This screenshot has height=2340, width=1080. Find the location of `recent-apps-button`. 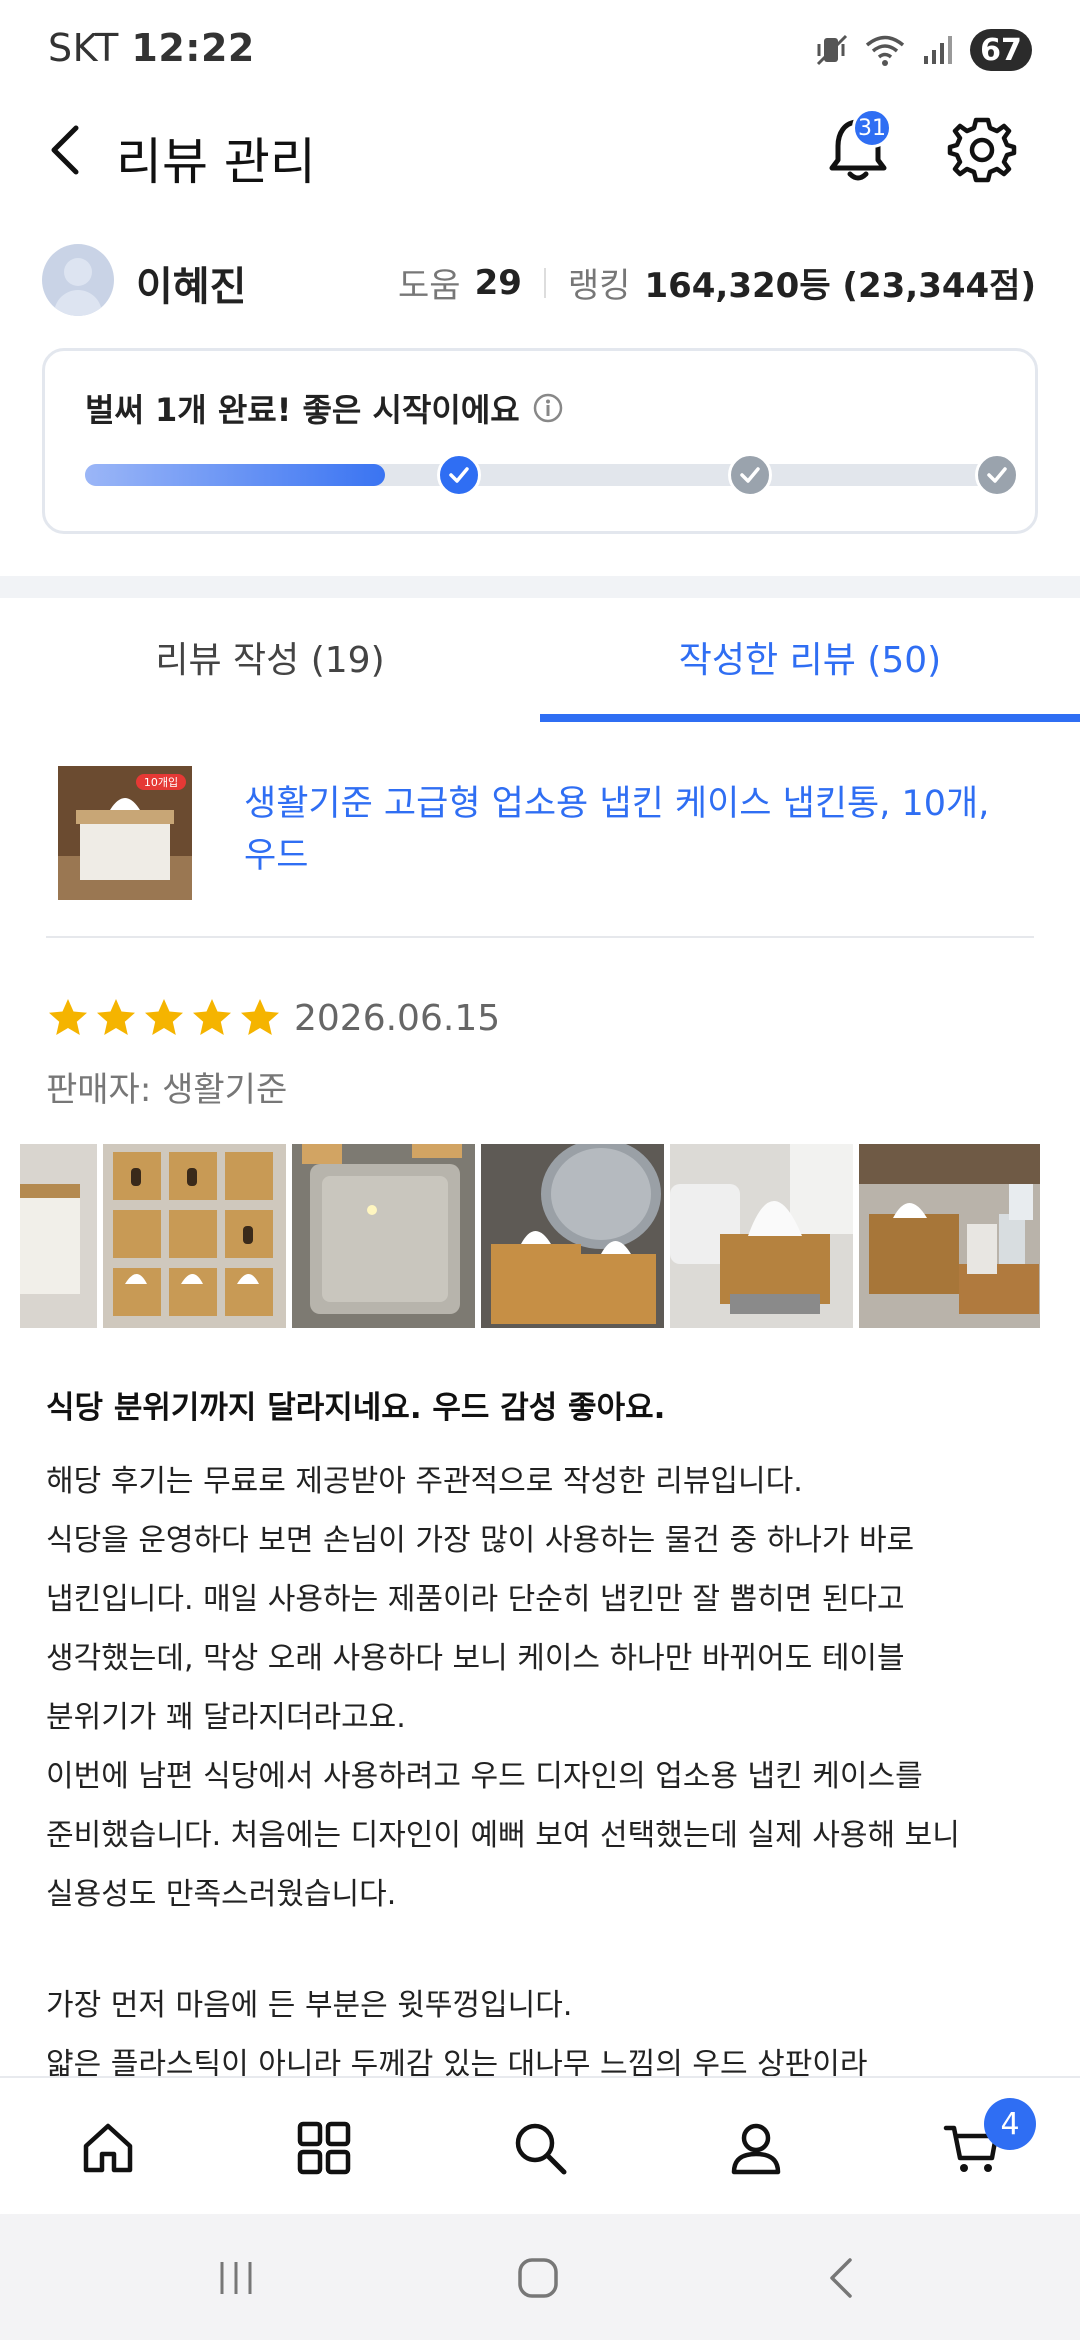

recent-apps-button is located at coordinates (236, 2278).